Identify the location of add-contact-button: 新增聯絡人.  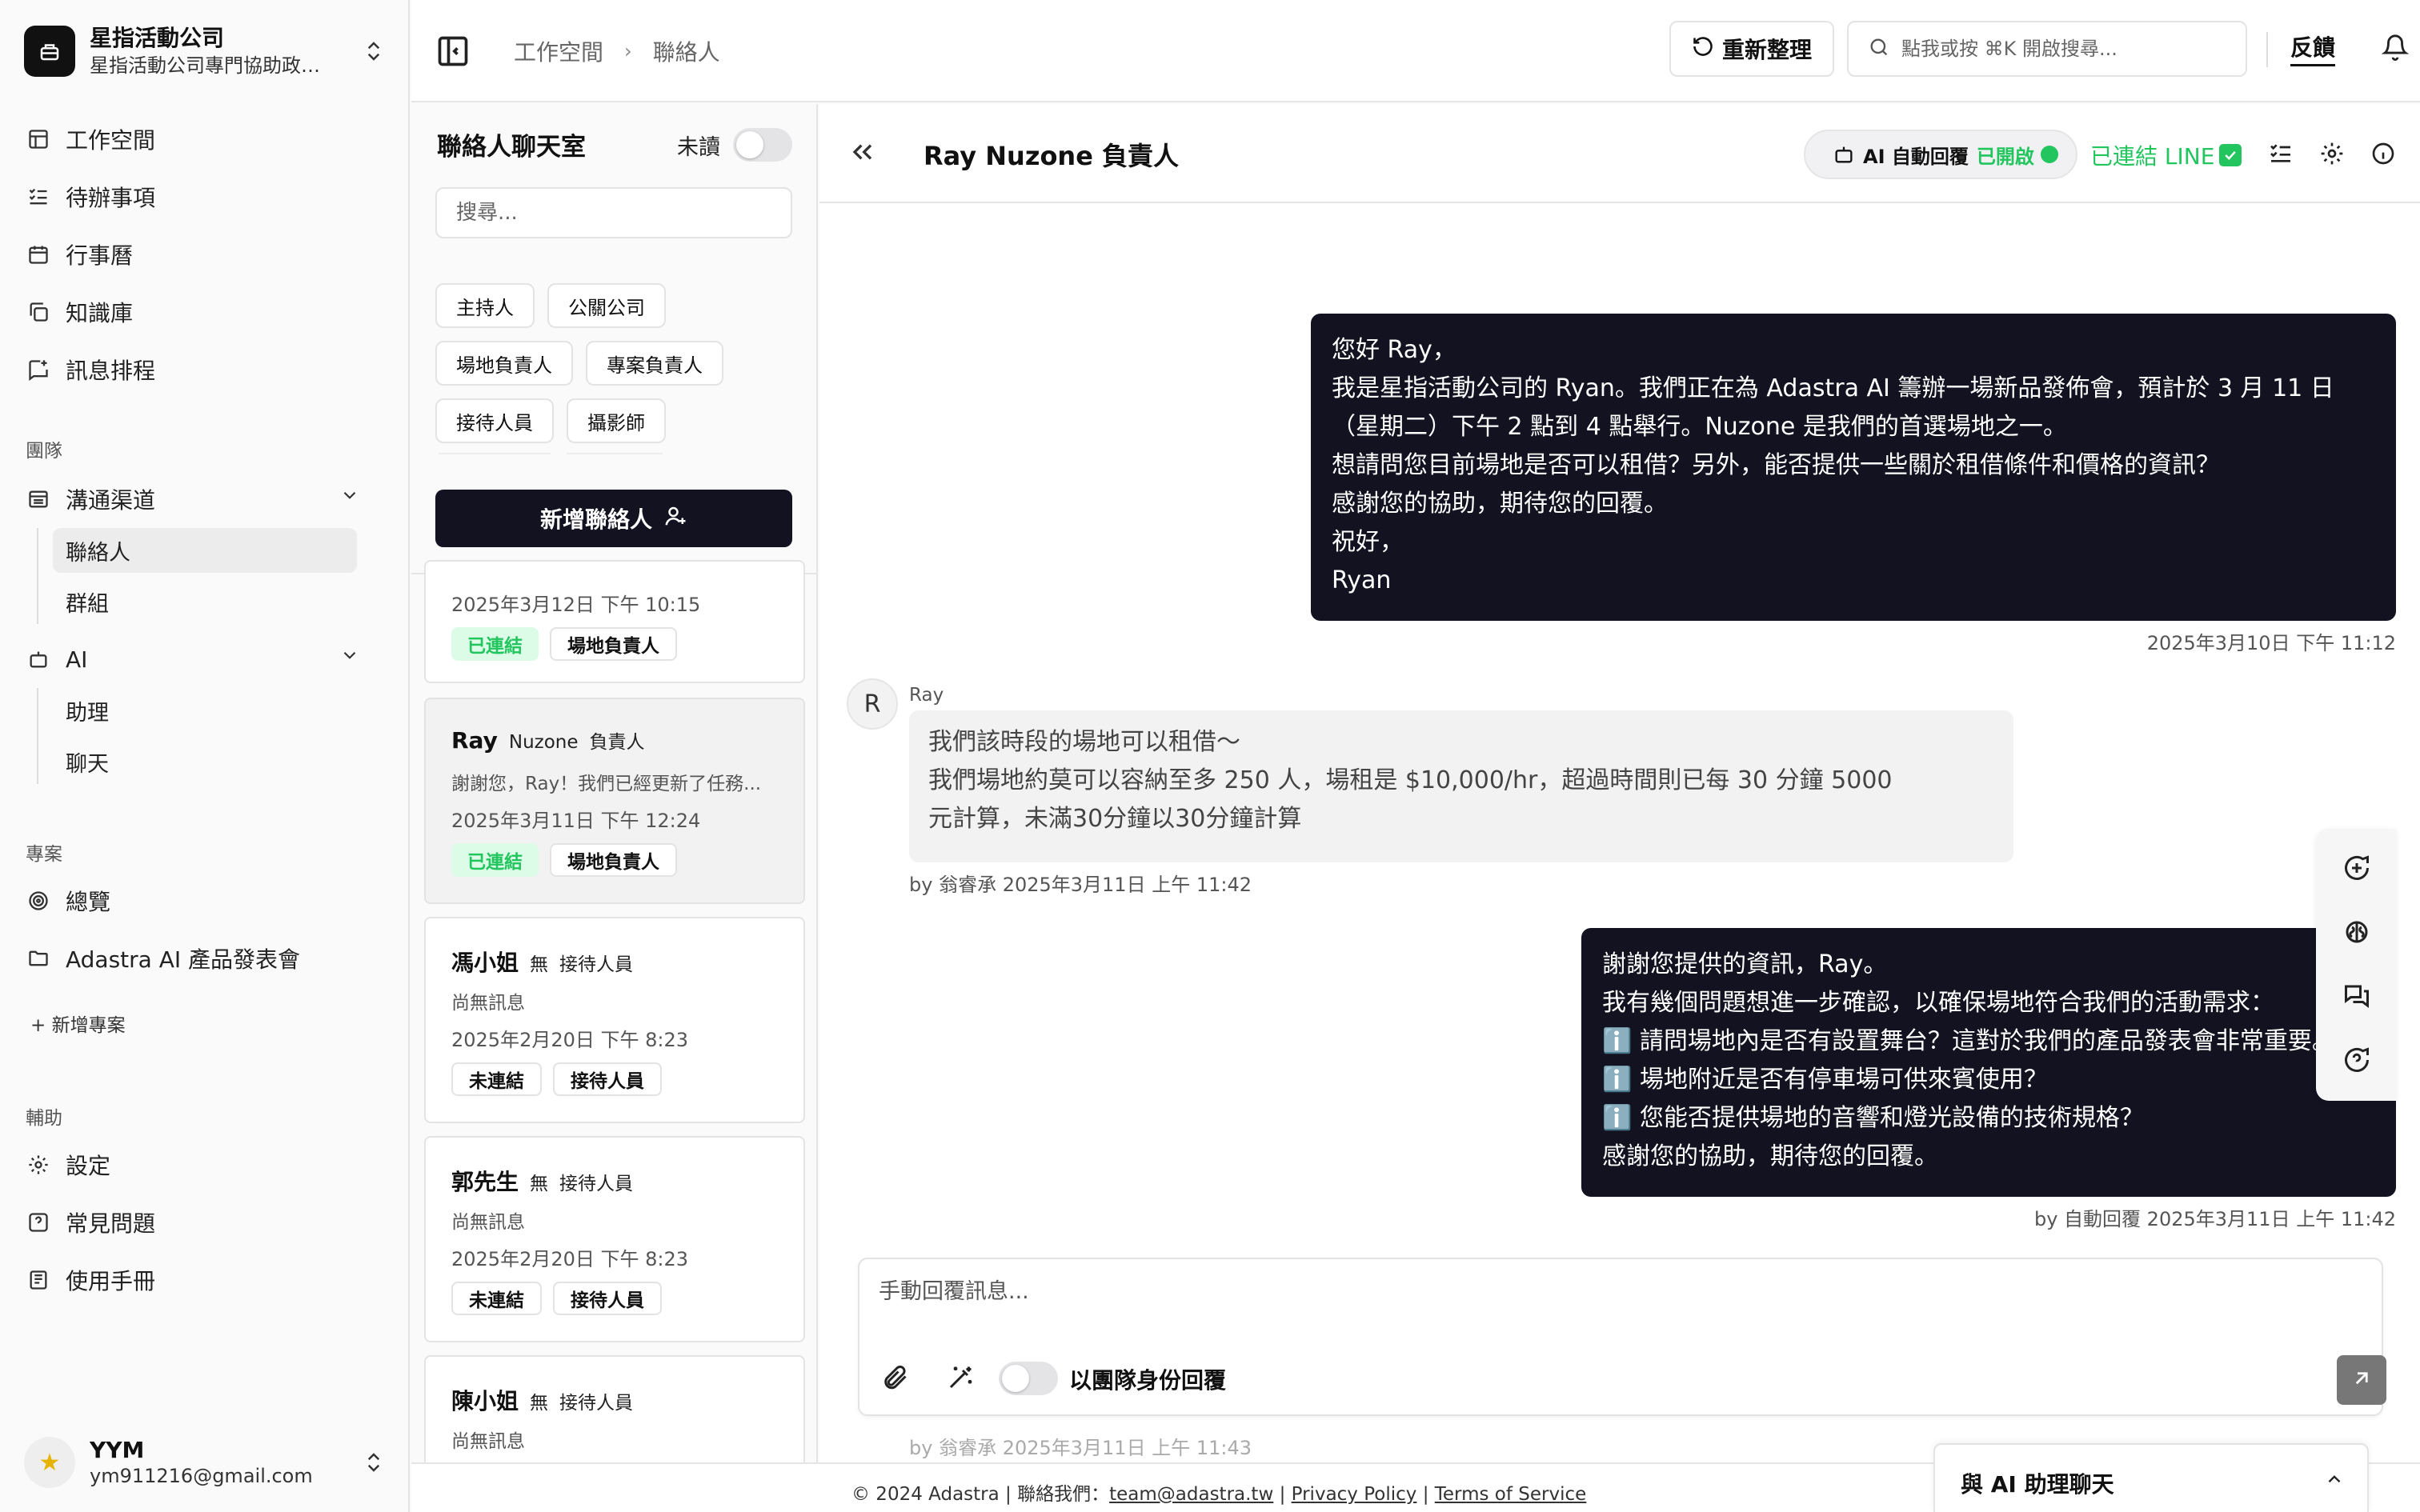
(613, 518).